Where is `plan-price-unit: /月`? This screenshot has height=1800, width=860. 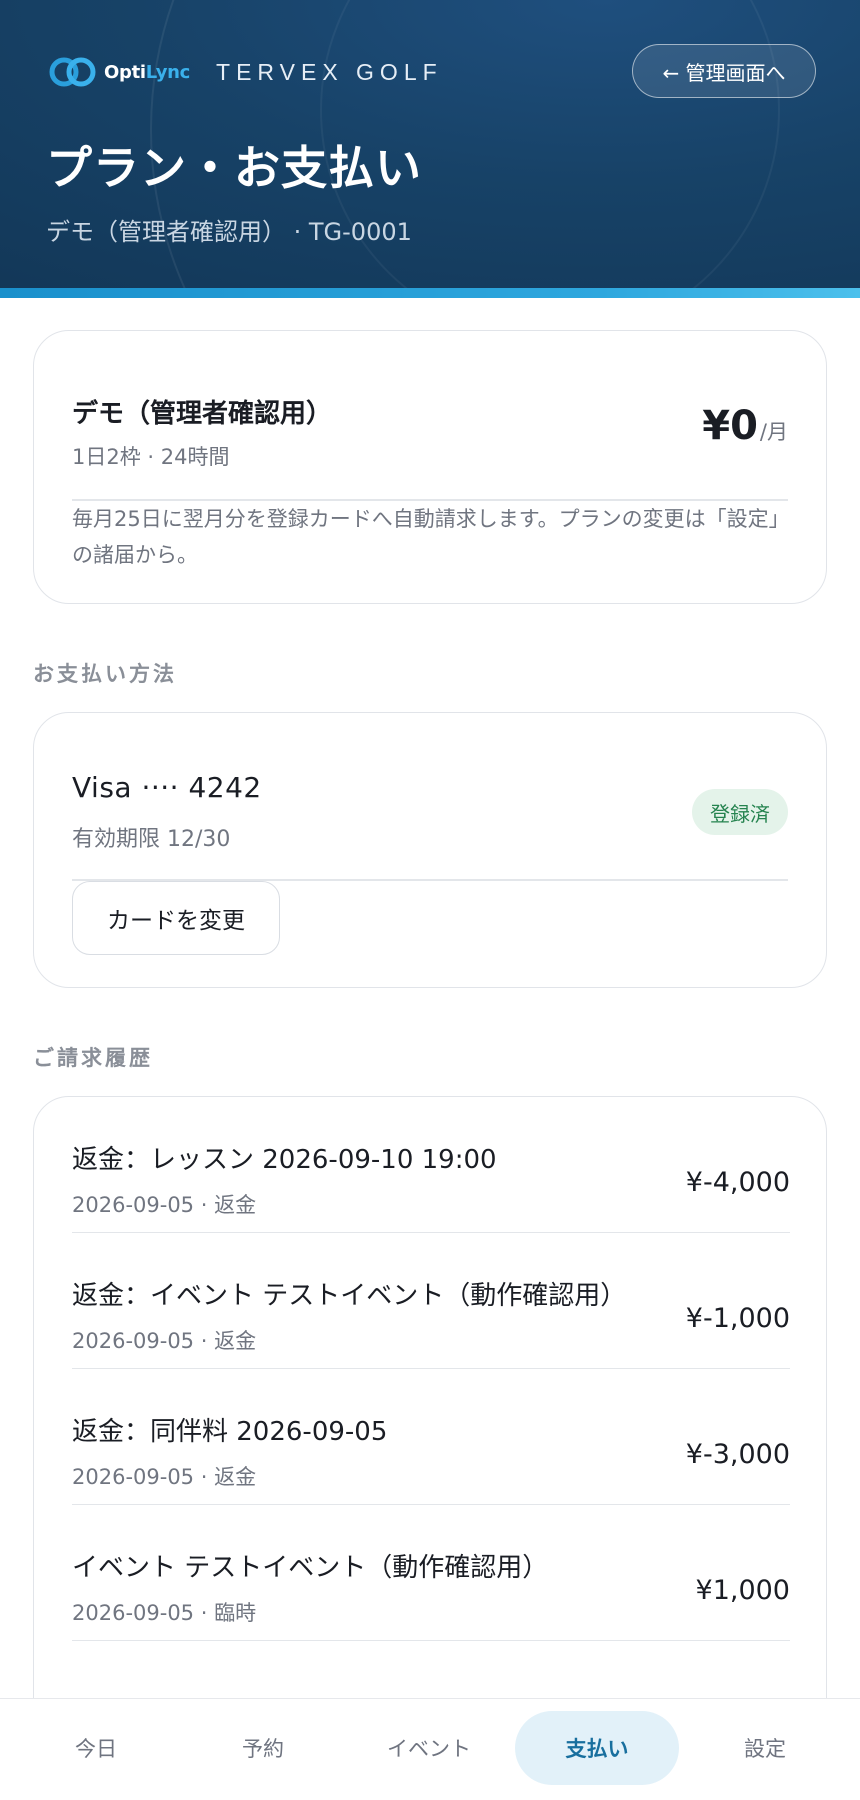
plan-price-unit: /月 is located at coordinates (773, 432).